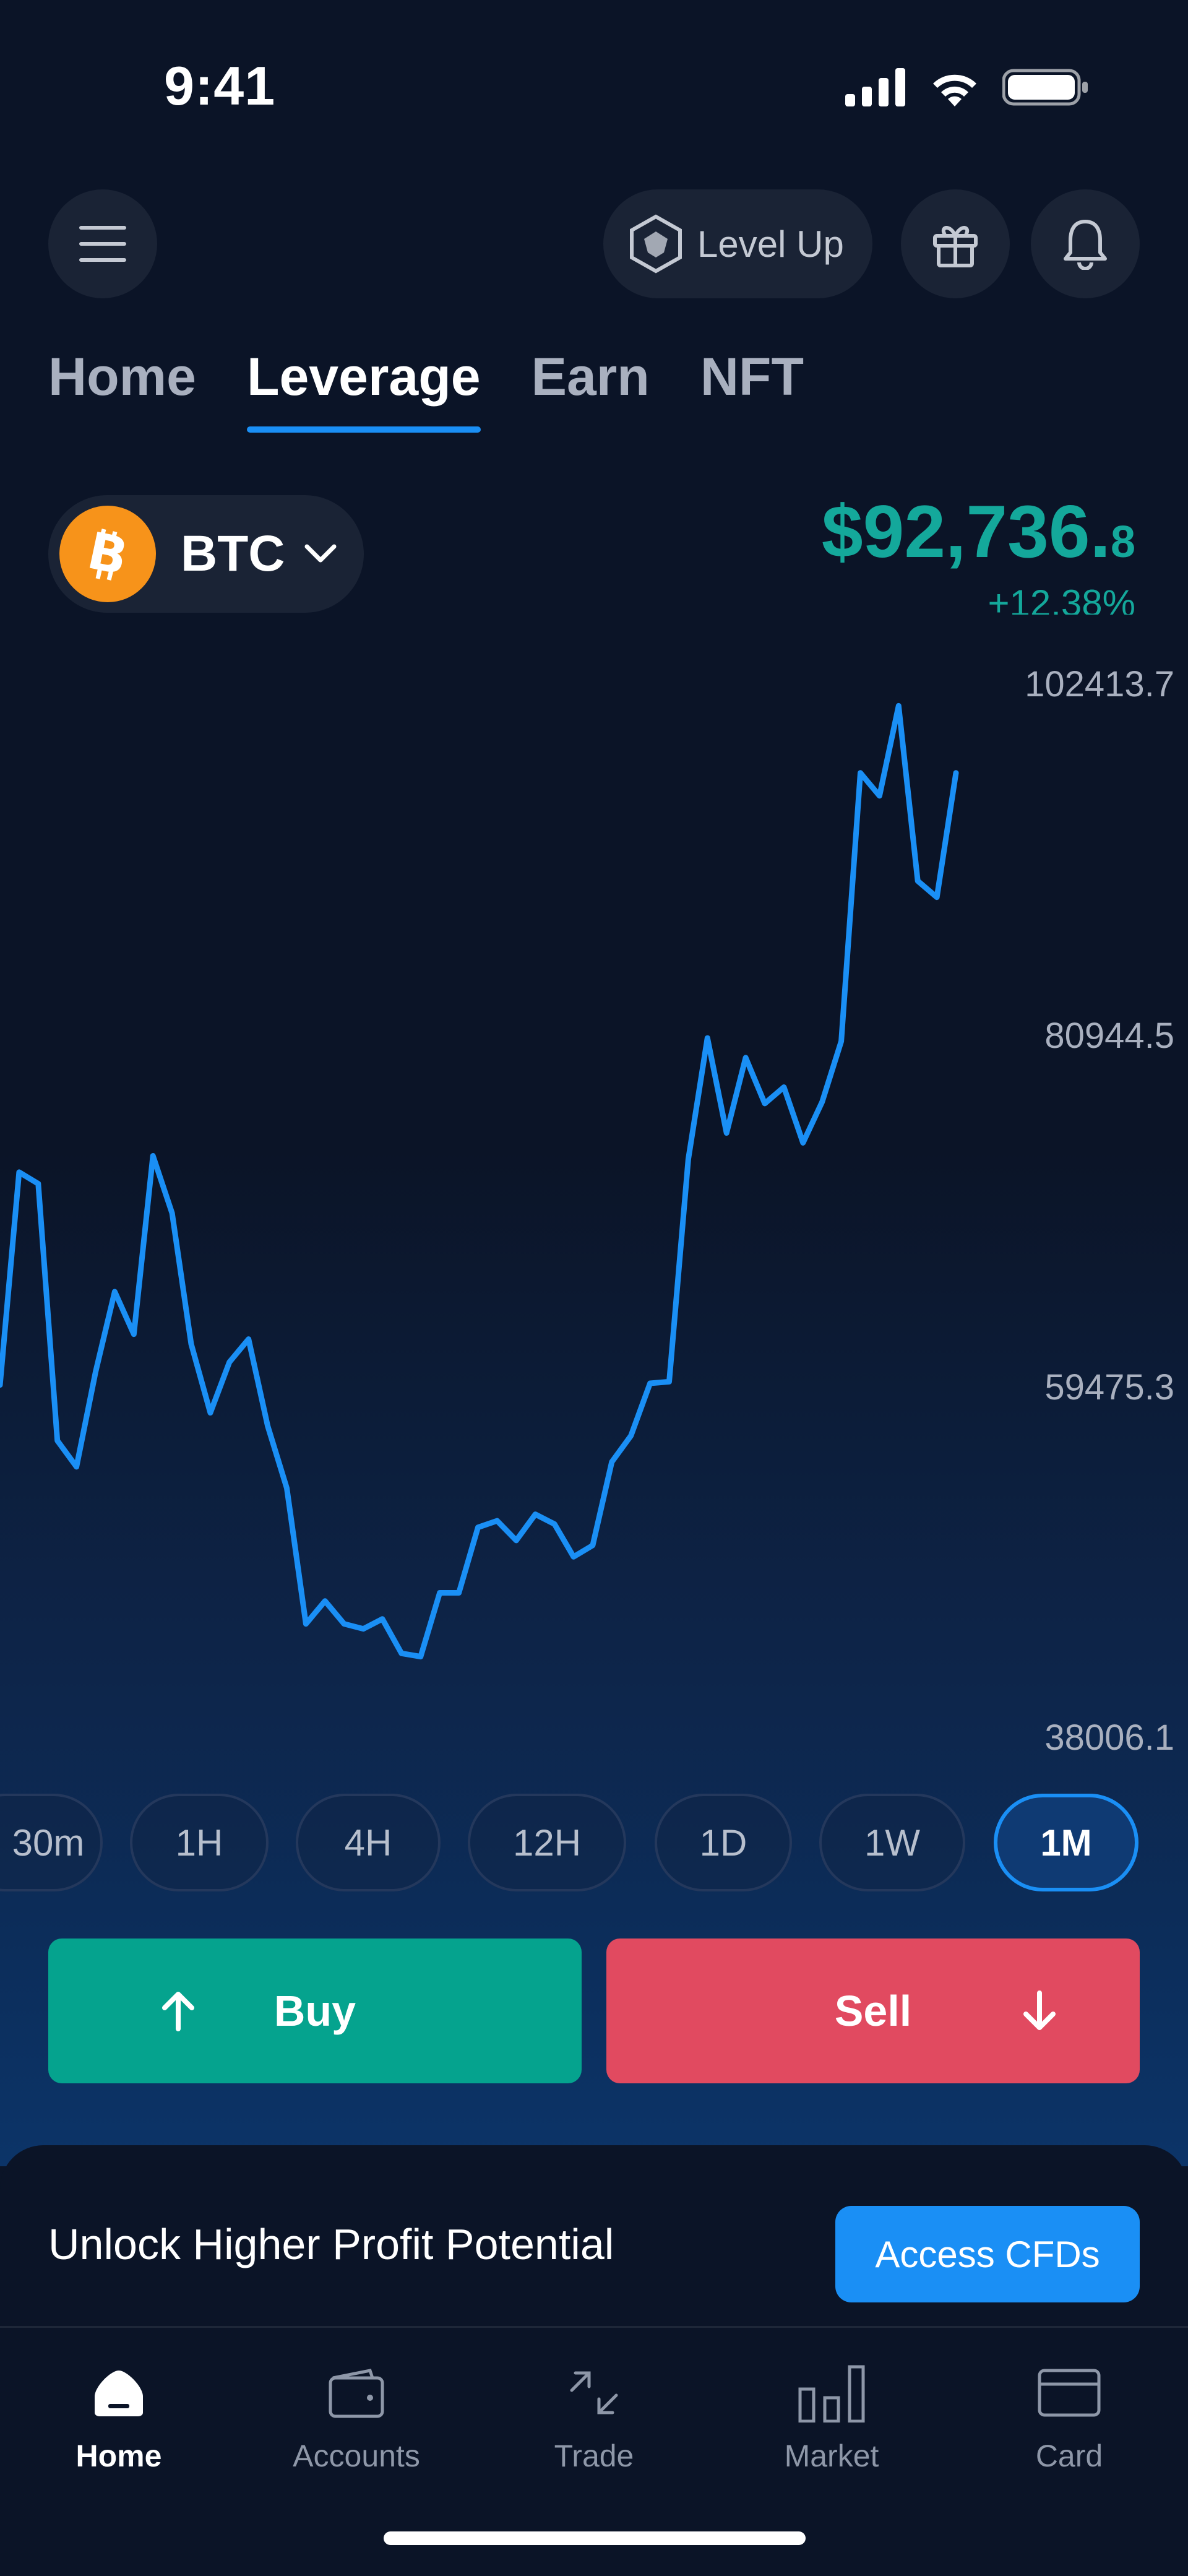 Image resolution: width=1188 pixels, height=2576 pixels. I want to click on timeframe-12h: 12H, so click(547, 1842).